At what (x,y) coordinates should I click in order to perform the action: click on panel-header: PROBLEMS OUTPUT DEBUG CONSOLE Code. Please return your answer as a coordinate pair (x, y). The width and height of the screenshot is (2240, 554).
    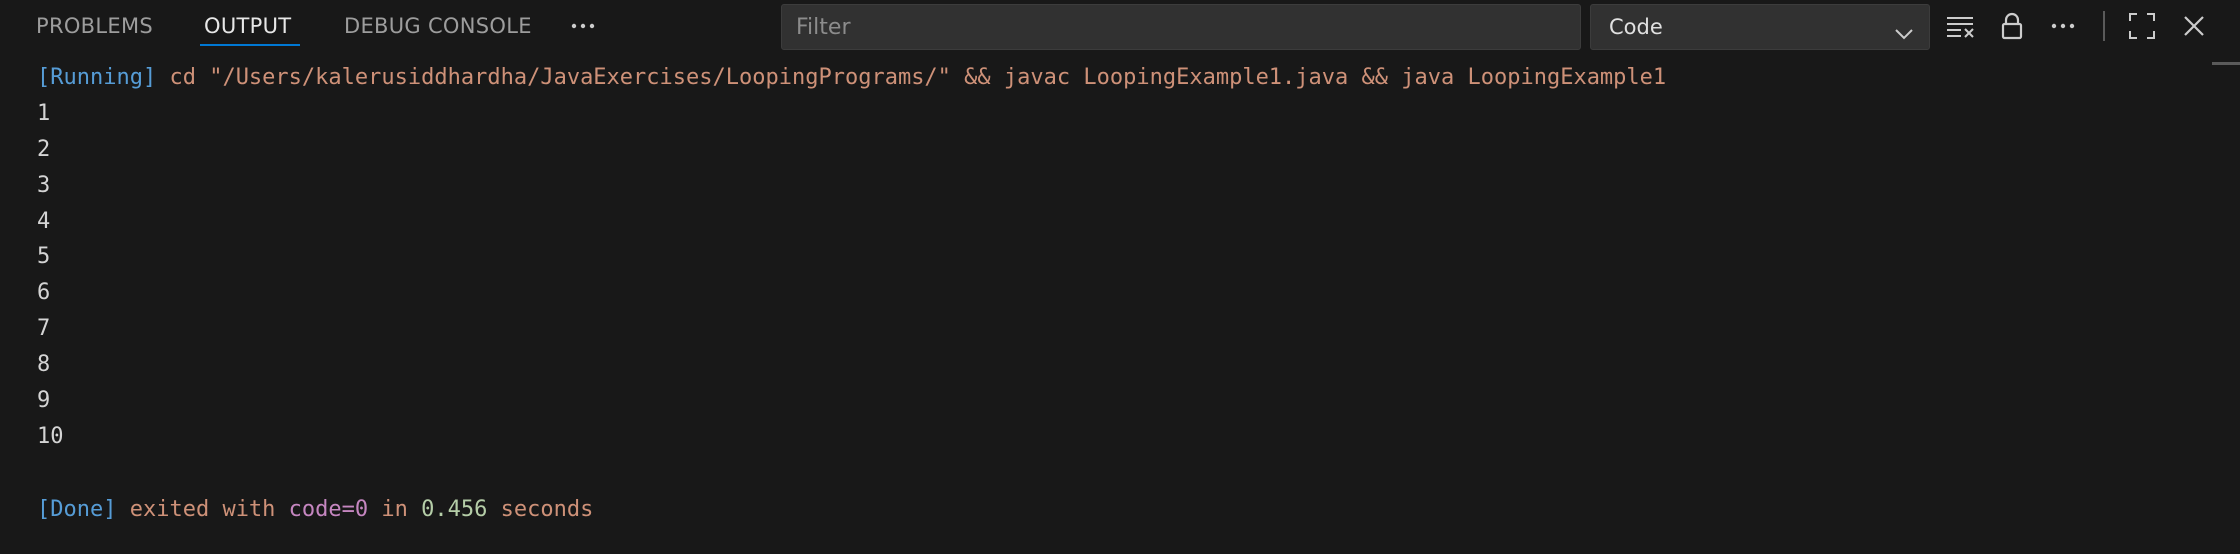
    Looking at the image, I should click on (1120, 26).